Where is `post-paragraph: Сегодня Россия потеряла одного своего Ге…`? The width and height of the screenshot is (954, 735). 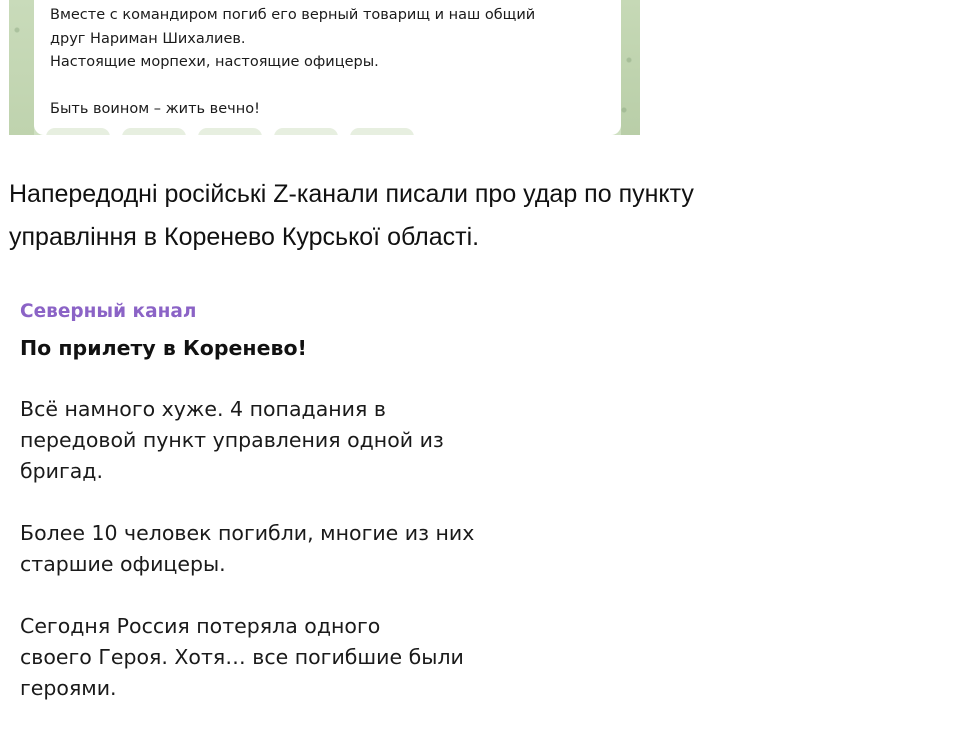 post-paragraph: Сегодня Россия потеряла одного своего Ге… is located at coordinates (282, 657).